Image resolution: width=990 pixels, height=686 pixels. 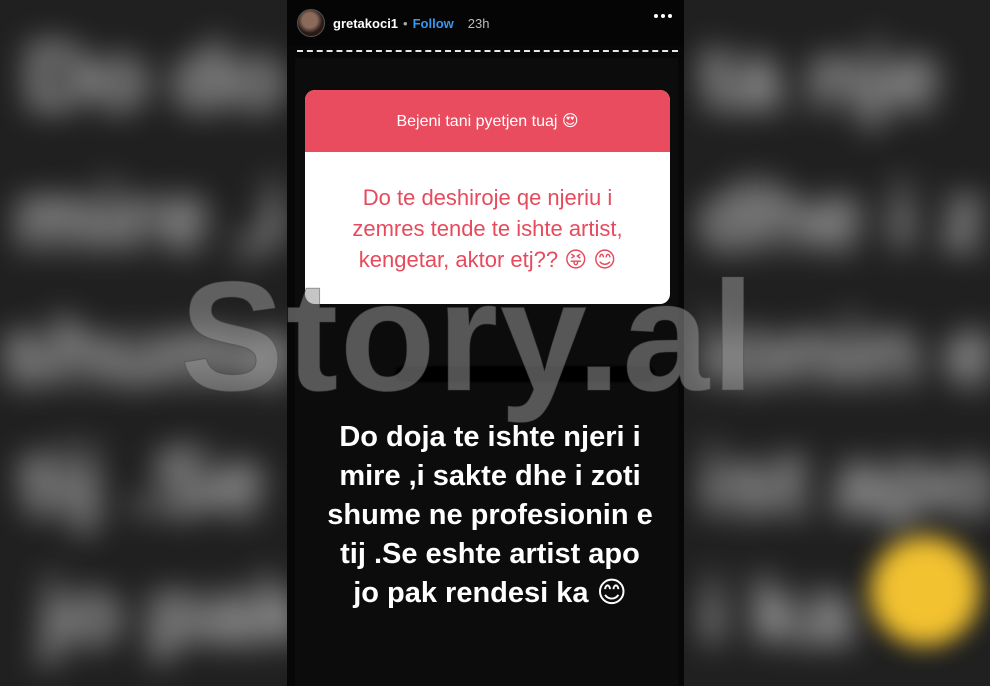 I want to click on answer-line: tij .Se eshte artist apo, so click(x=490, y=554).